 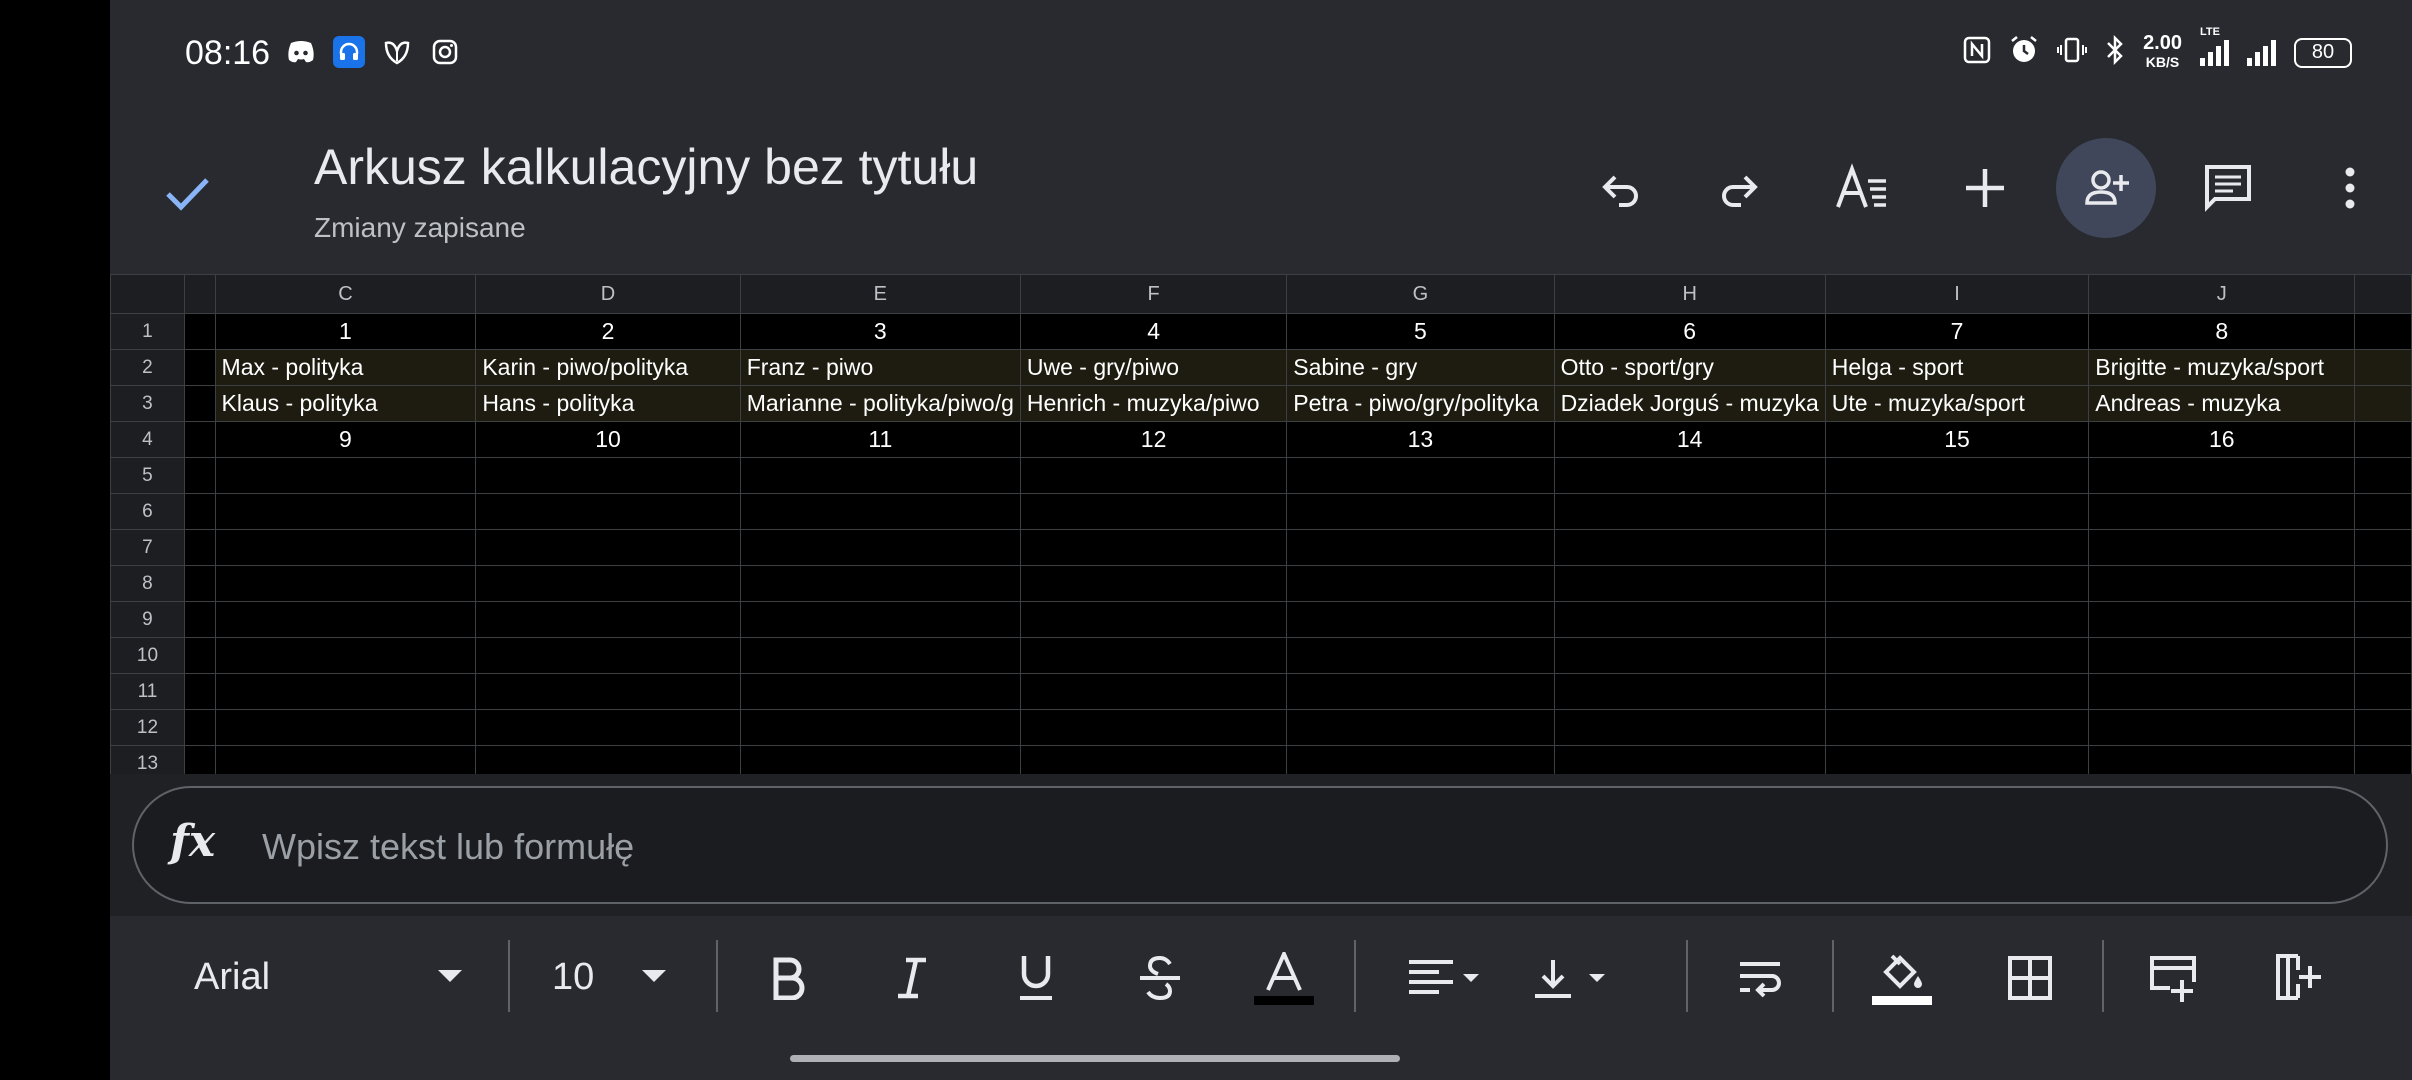 I want to click on cell: 12, so click(x=1153, y=439).